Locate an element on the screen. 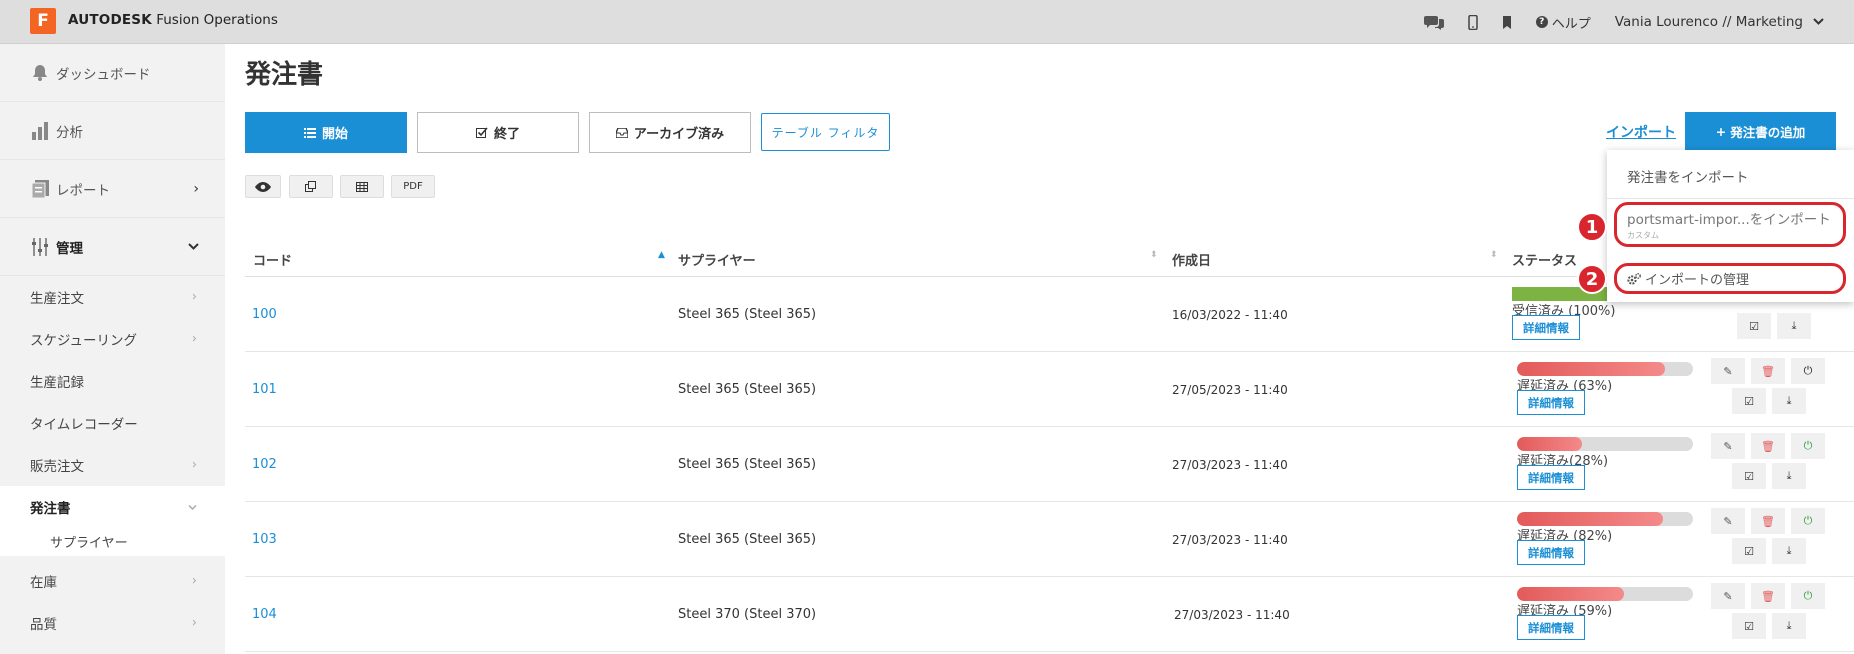  brand-name: AUTODESK Fusion Operations is located at coordinates (173, 20).